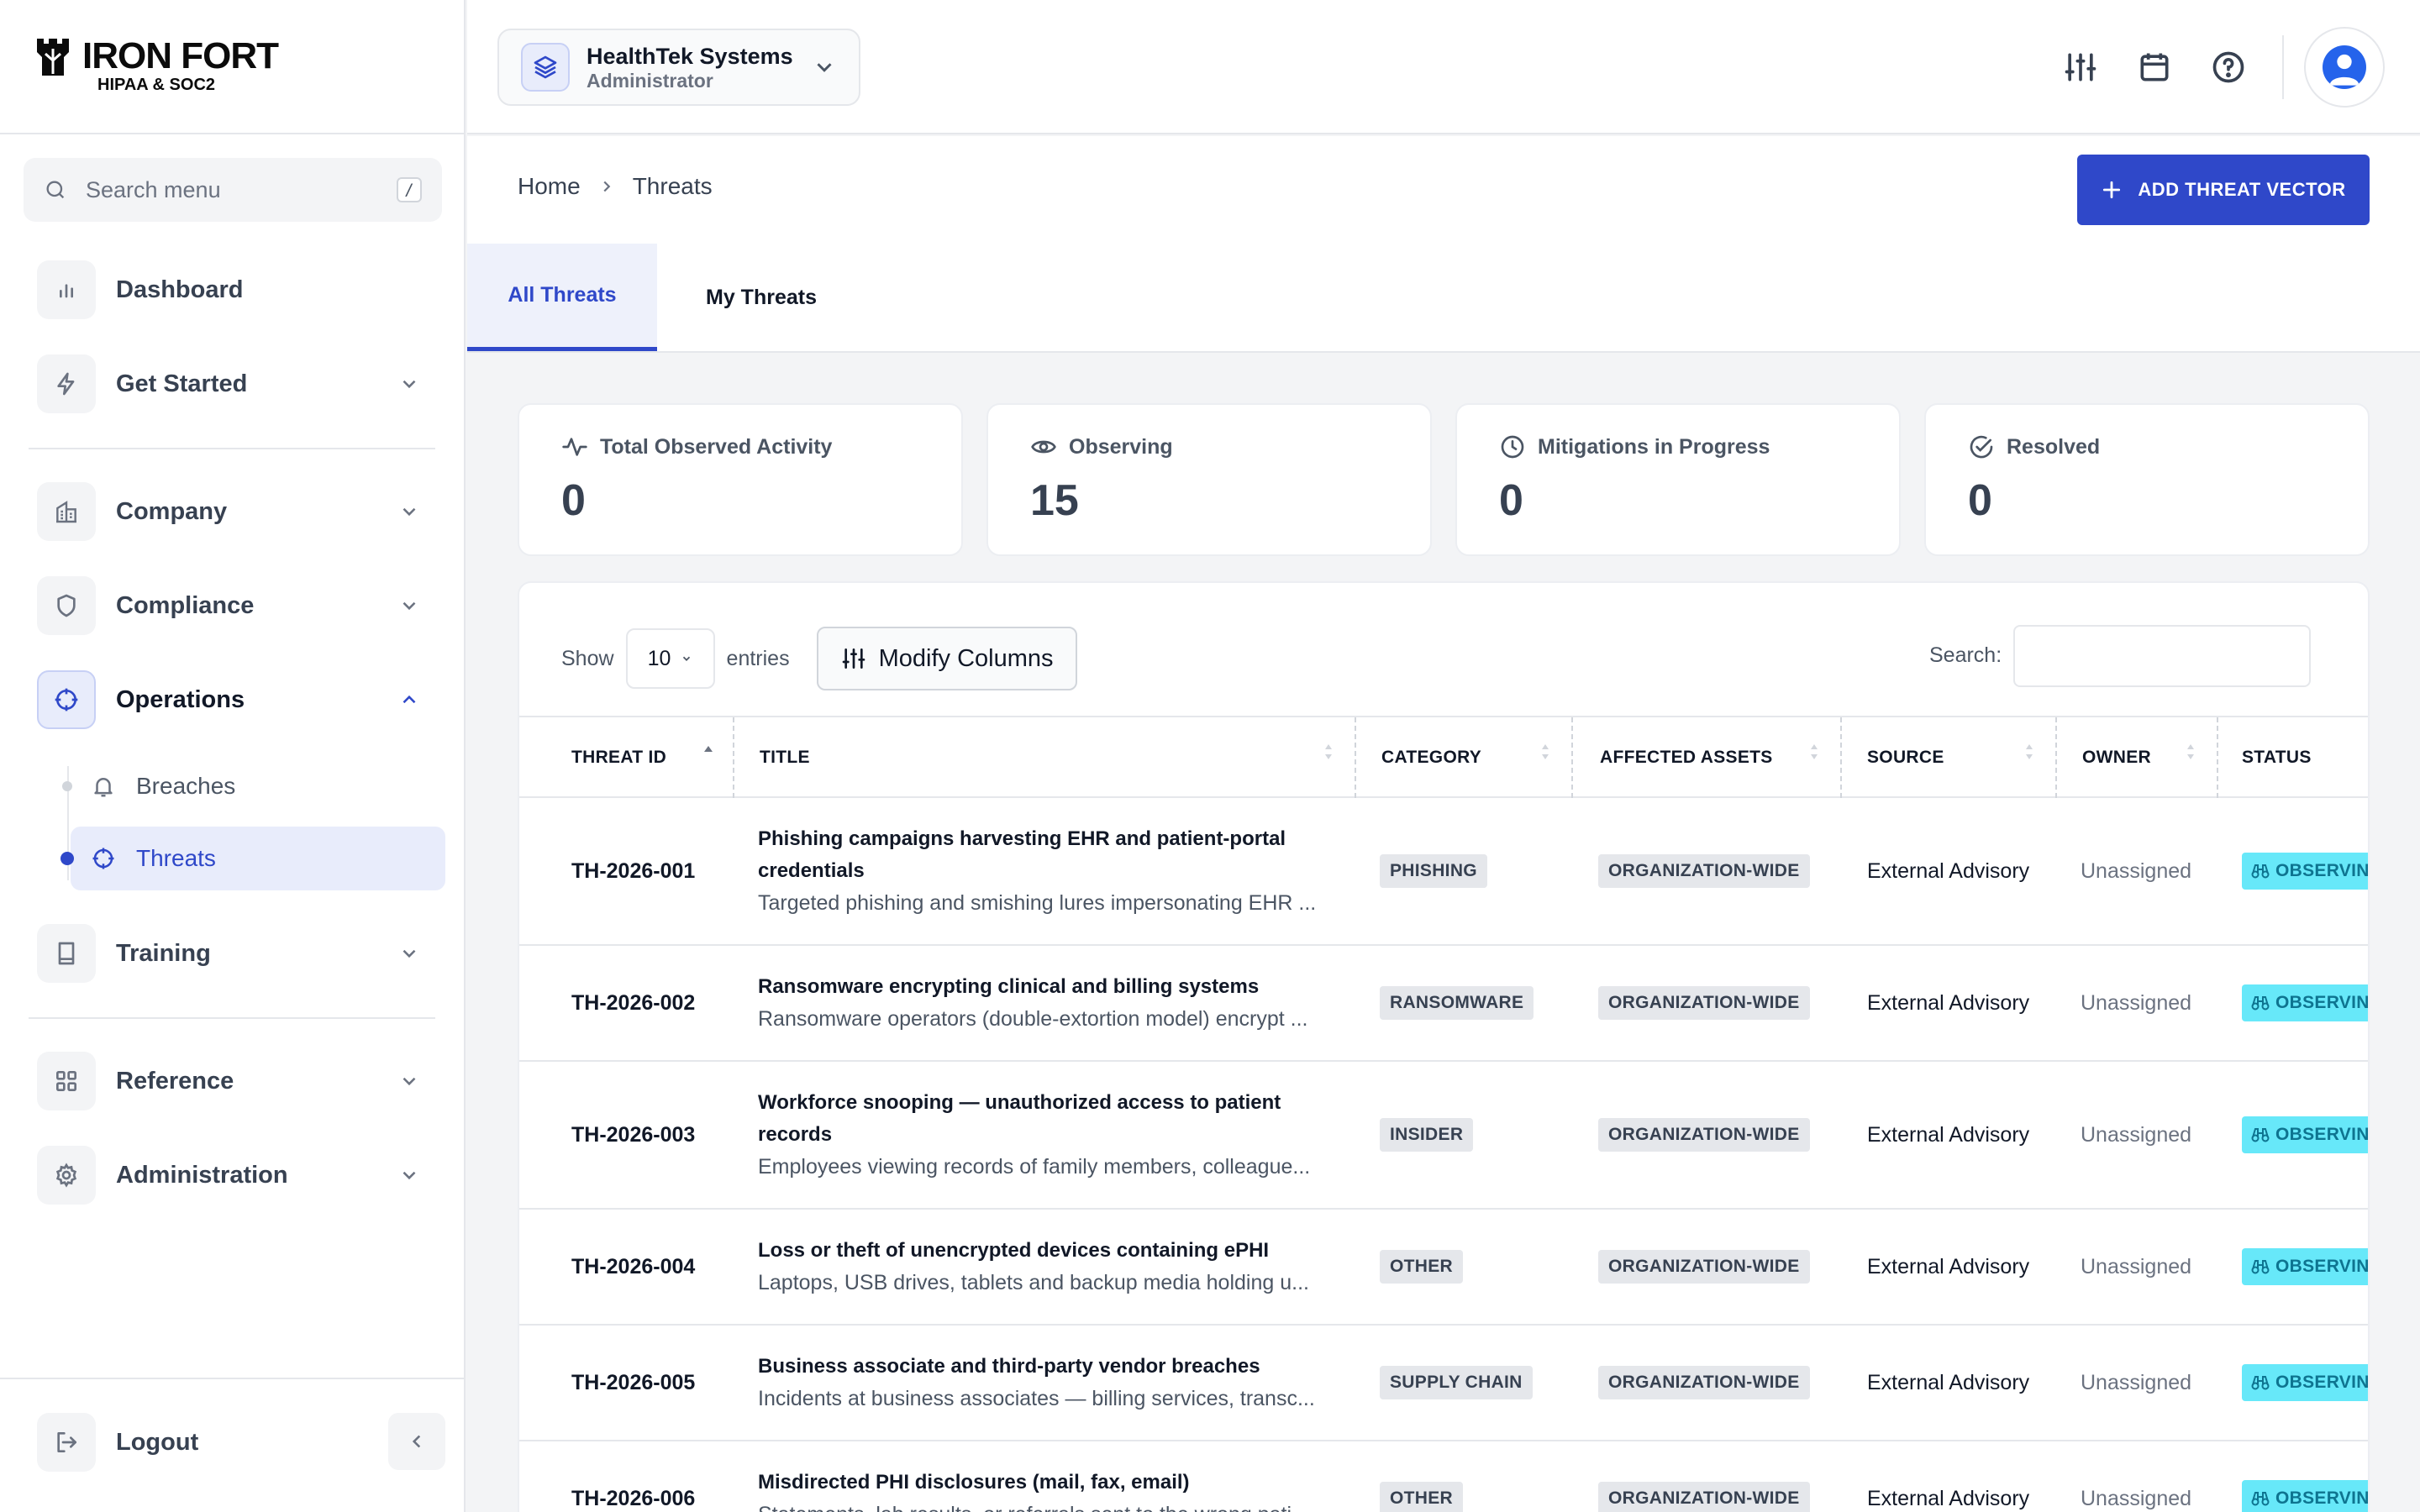  I want to click on sidebar-item-breaches: Breaches, so click(254, 786).